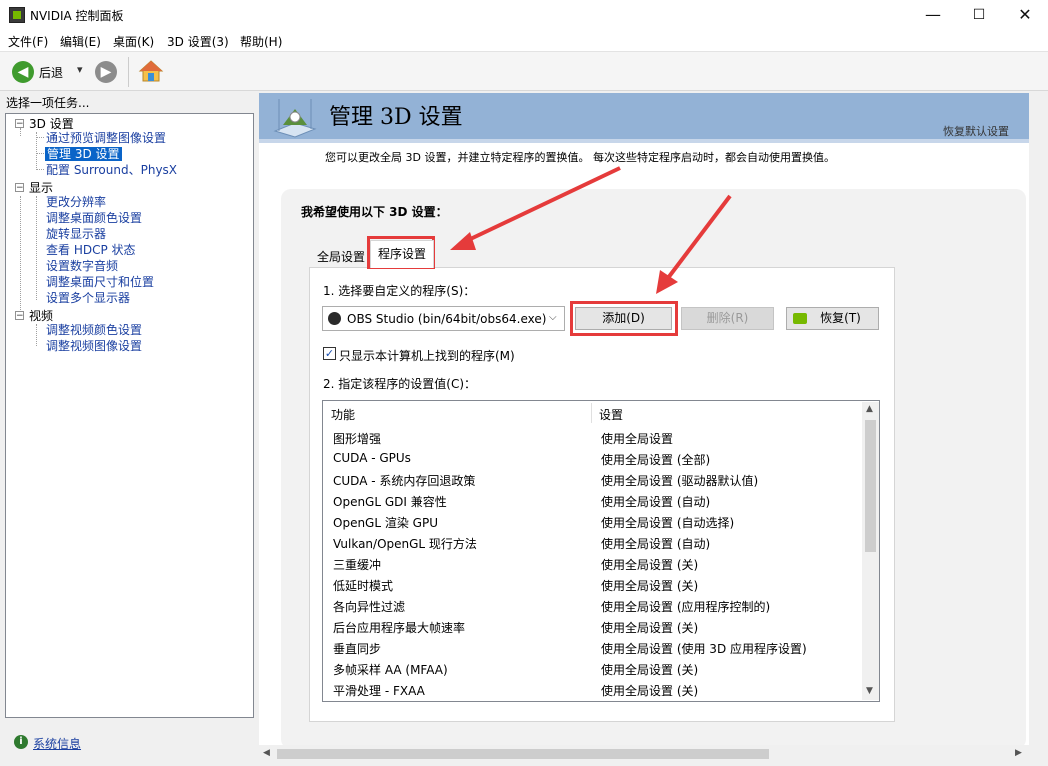 Image resolution: width=1048 pixels, height=766 pixels. I want to click on tab-program-settings: 程序设置, so click(402, 254).